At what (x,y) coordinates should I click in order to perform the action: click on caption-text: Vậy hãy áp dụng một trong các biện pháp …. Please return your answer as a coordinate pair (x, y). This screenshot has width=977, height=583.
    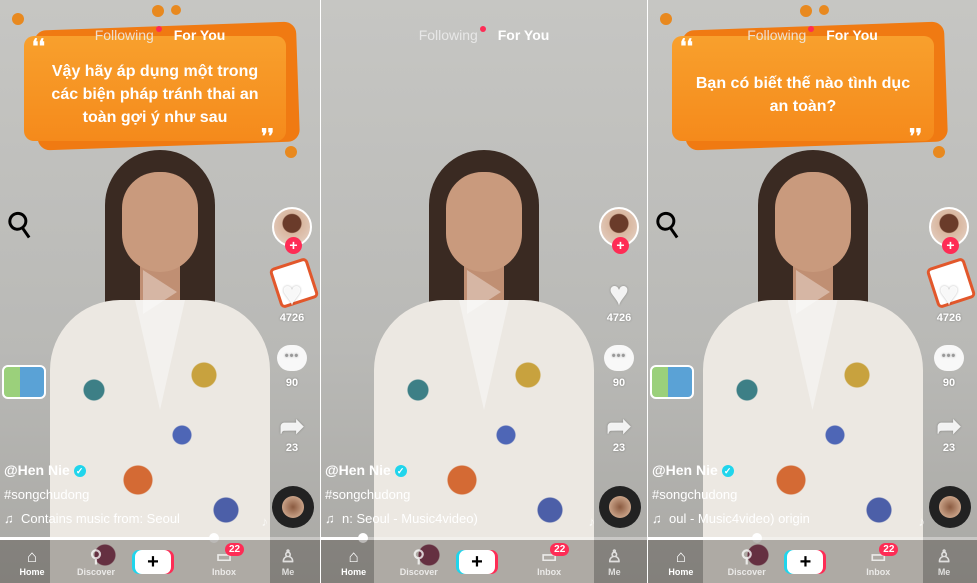
    Looking at the image, I should click on (155, 94).